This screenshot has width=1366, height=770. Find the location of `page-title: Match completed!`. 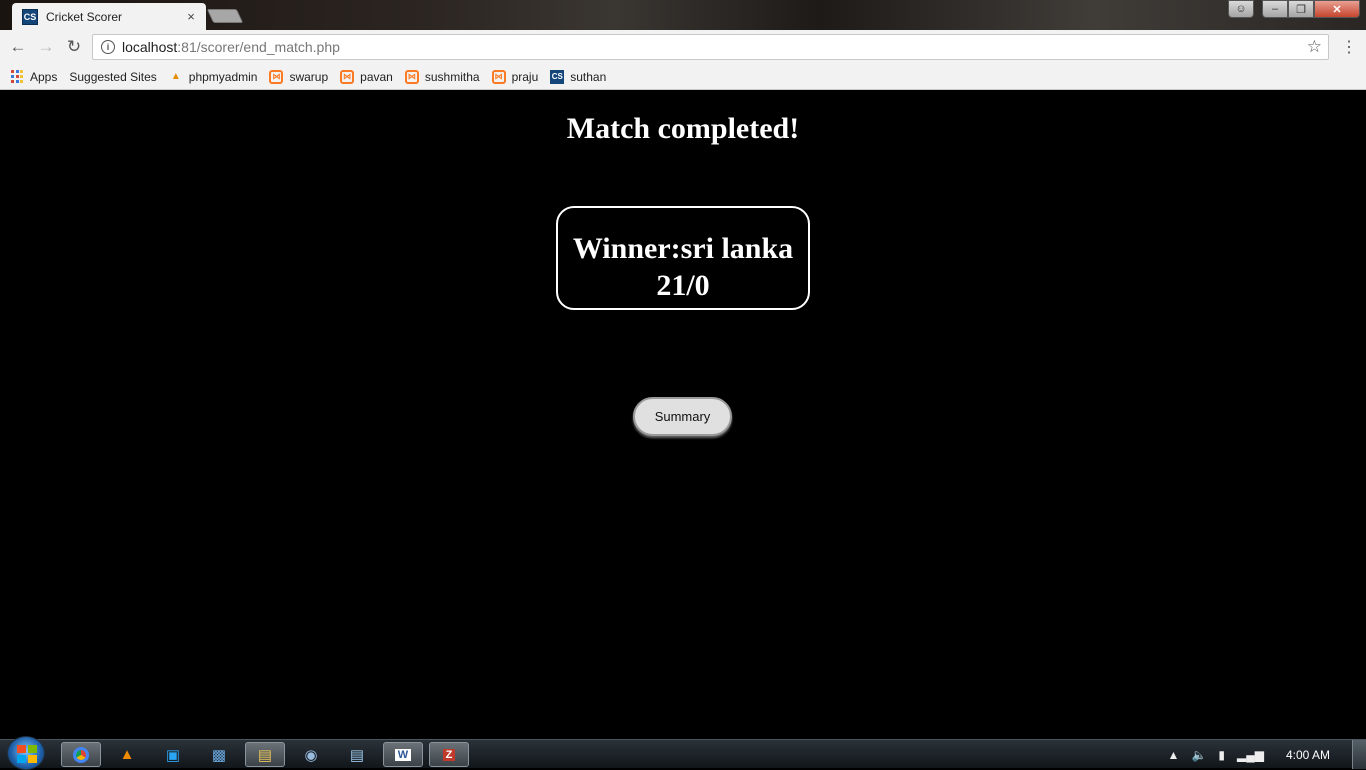

page-title: Match completed! is located at coordinates (683, 128).